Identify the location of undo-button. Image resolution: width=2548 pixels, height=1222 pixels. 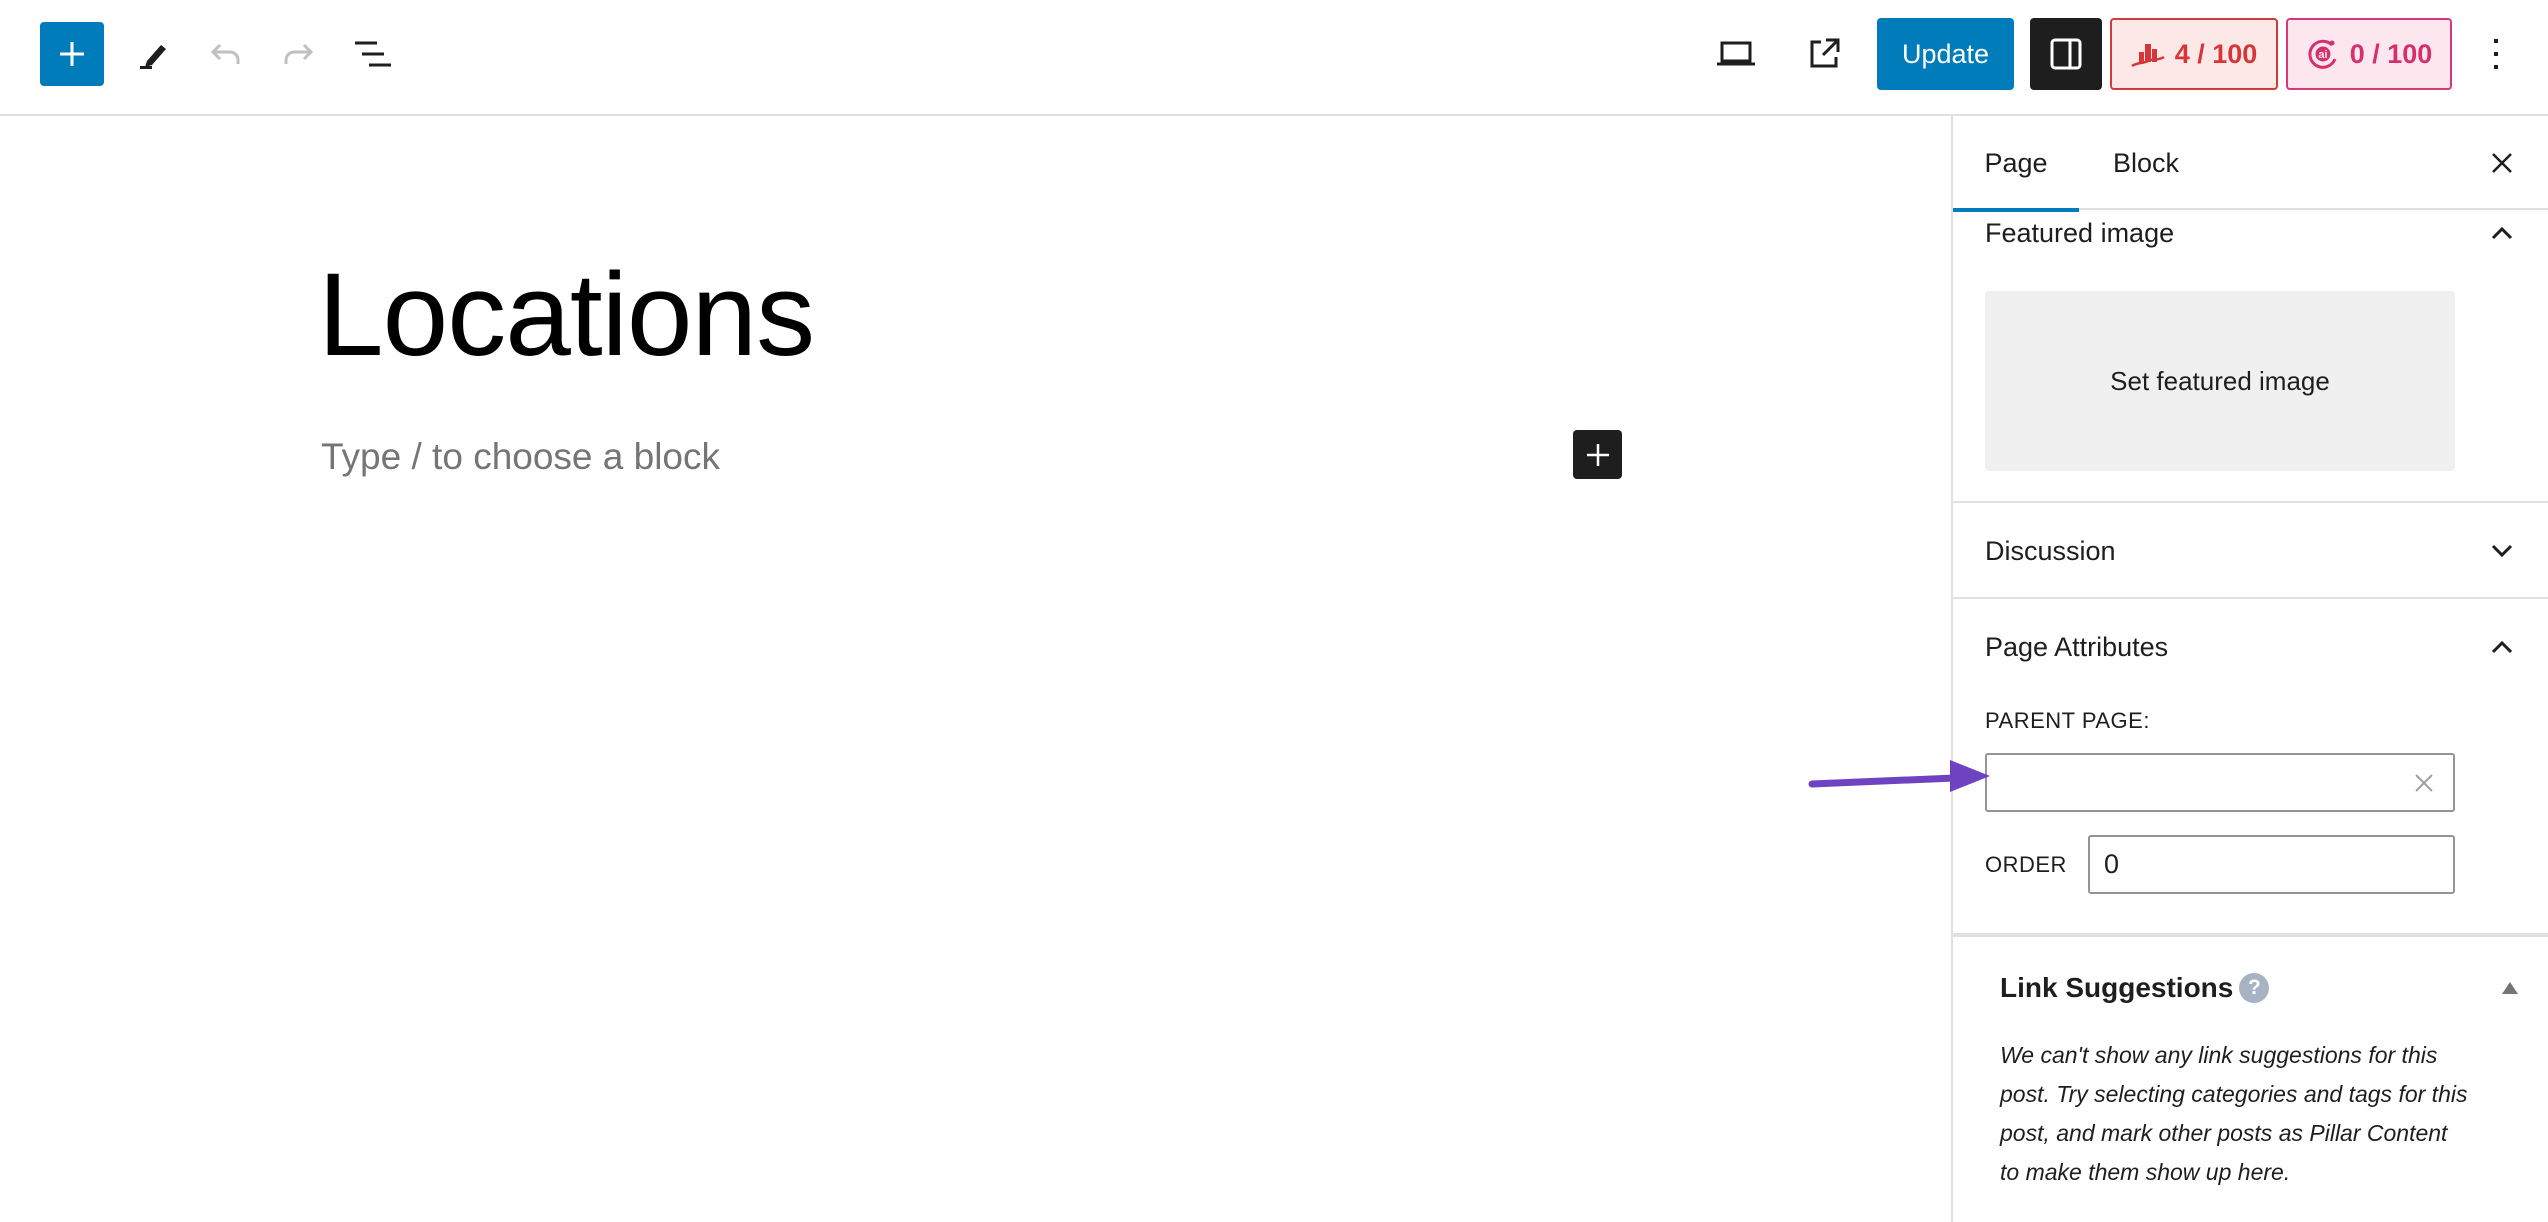
(226, 54).